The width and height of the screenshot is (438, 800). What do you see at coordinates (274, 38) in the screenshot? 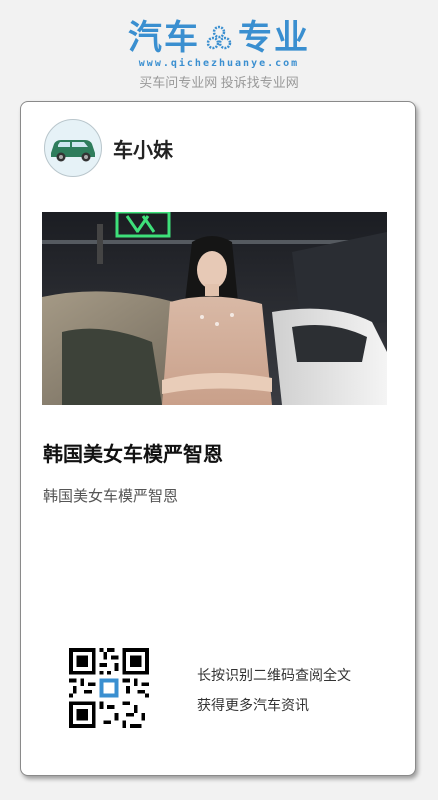
I see `logo-text-right: 专业` at bounding box center [274, 38].